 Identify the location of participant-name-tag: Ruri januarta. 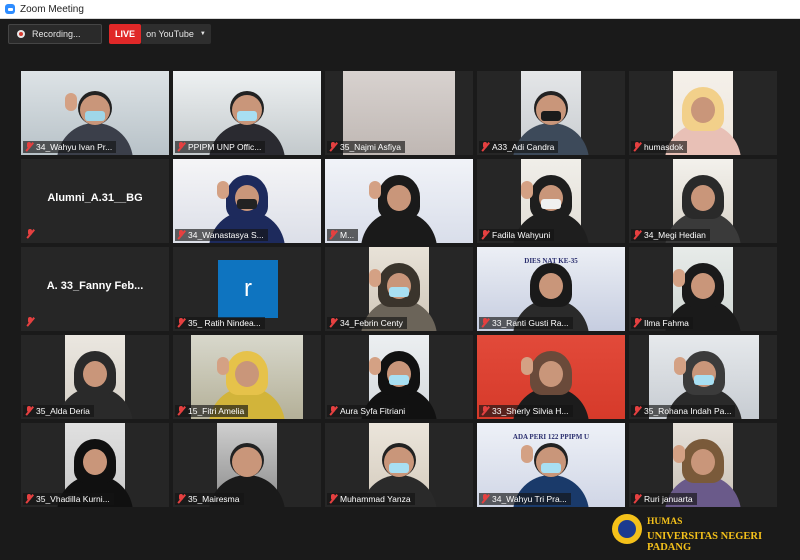
(664, 499).